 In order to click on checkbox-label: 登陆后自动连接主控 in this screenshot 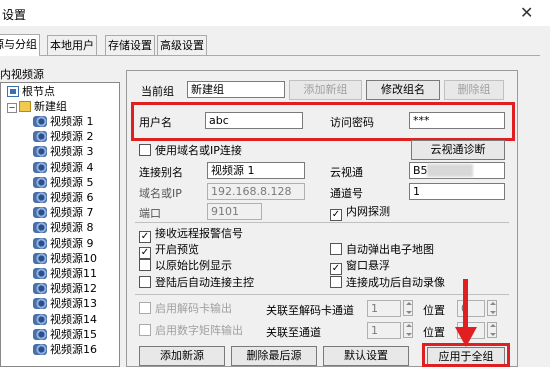, I will do `click(204, 282)`.